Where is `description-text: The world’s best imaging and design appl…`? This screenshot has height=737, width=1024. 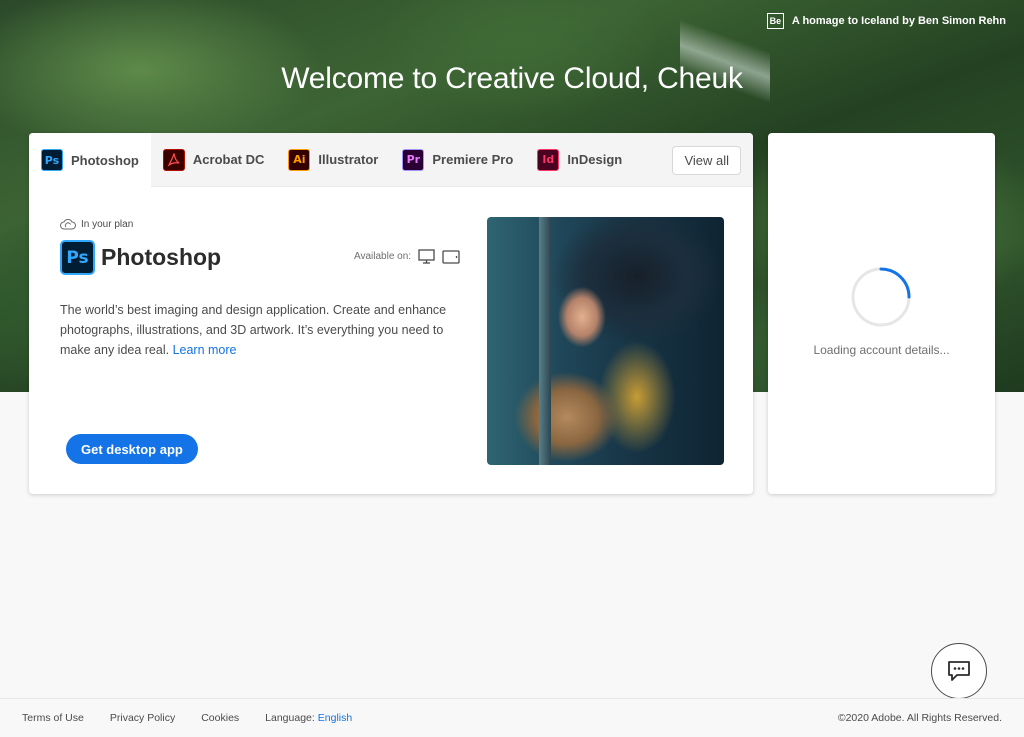
description-text: The world’s best imaging and design appl… is located at coordinates (253, 330).